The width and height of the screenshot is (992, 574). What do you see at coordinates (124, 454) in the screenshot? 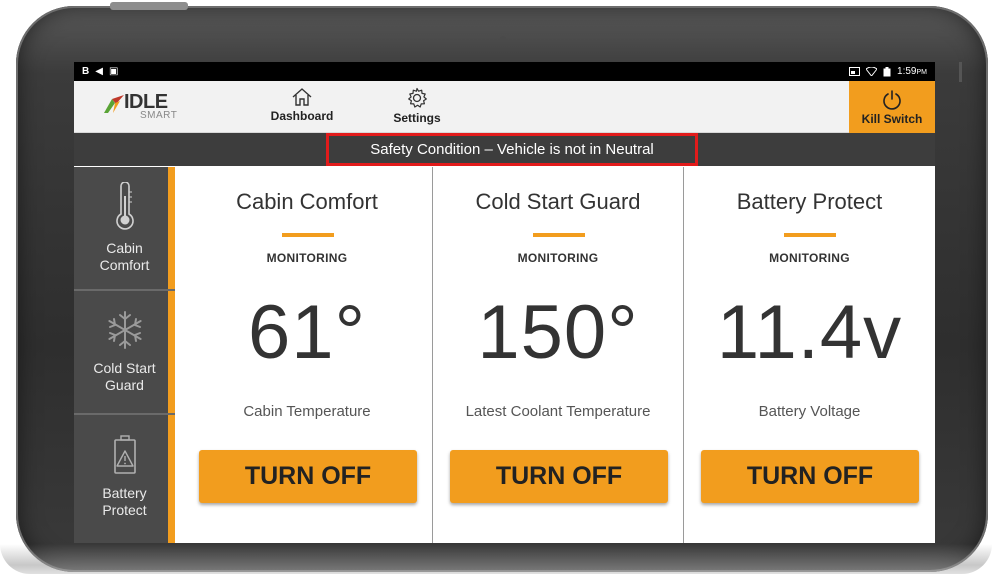
I see `battery-warning-icon` at bounding box center [124, 454].